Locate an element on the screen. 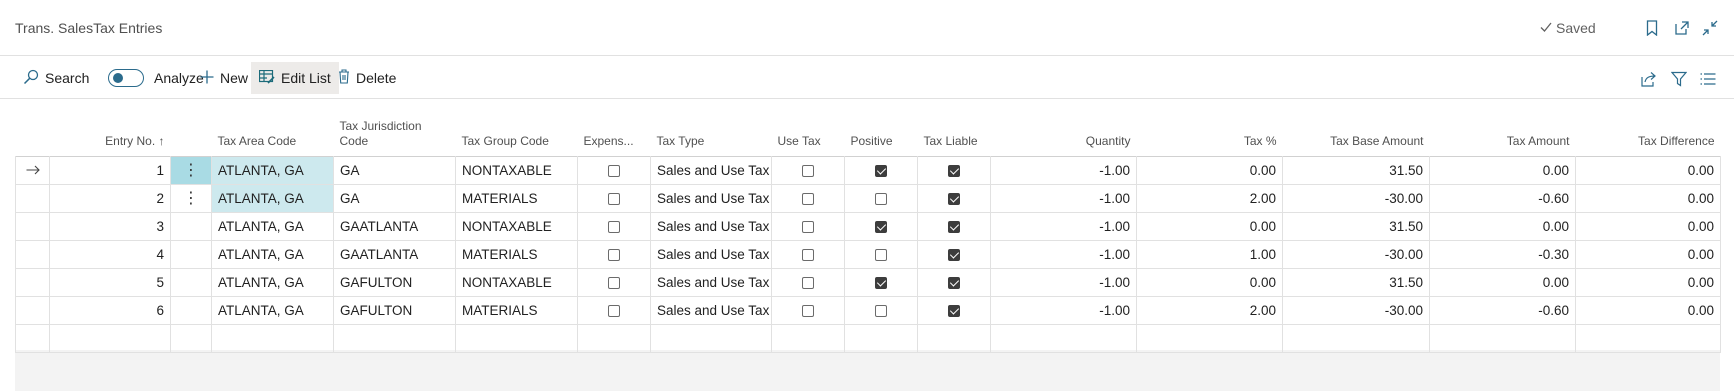 This screenshot has height=391, width=1734. col-header-use-tax: Use Tax is located at coordinates (808, 132).